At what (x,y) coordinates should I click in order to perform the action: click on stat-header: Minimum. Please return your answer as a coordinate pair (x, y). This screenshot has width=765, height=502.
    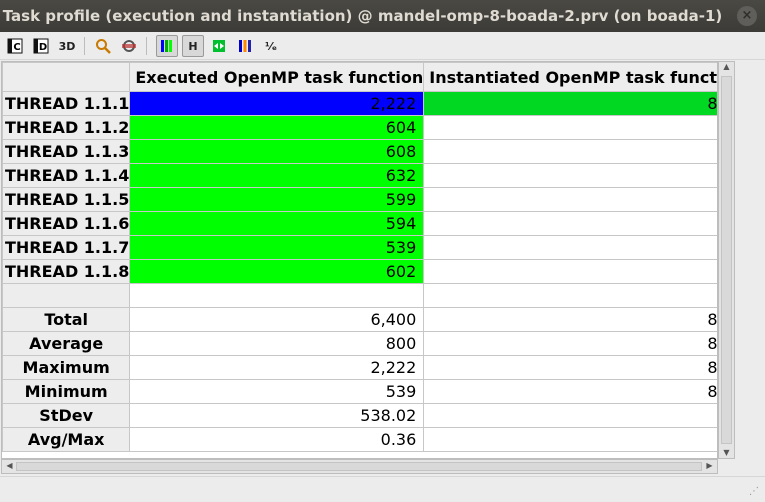
    Looking at the image, I should click on (66, 391).